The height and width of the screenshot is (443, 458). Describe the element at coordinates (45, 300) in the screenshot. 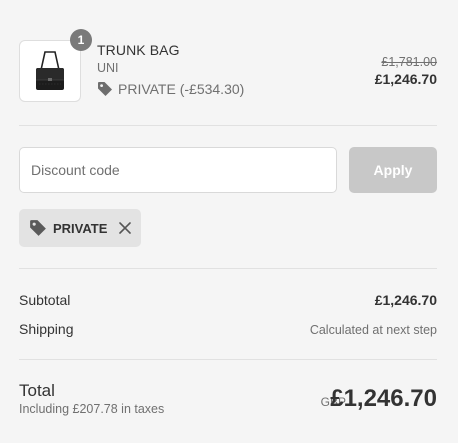

I see `subtotal-label: Subtotal` at that location.